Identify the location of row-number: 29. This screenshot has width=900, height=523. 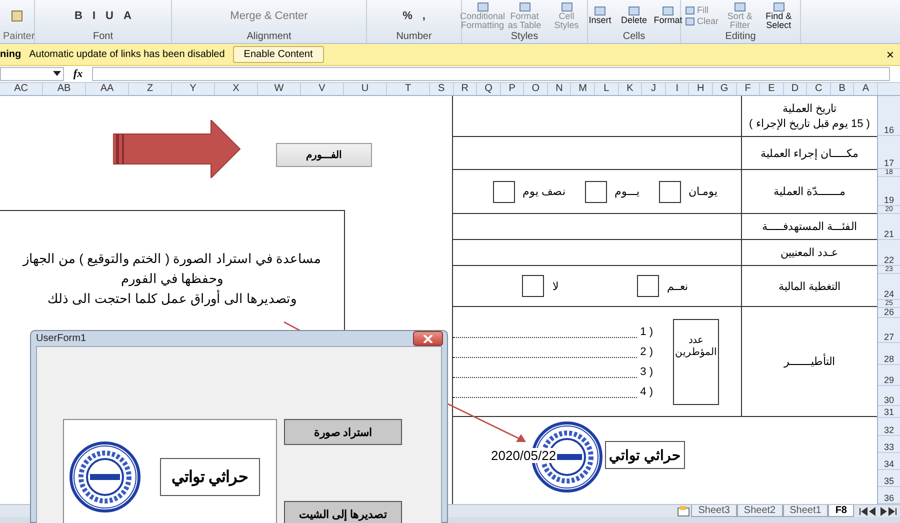
(889, 375).